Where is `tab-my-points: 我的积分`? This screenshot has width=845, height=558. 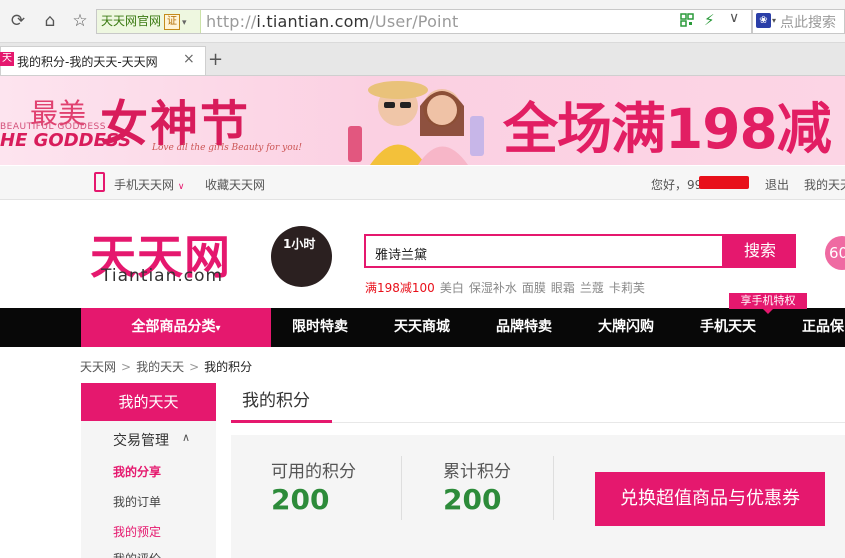
tab-my-points: 我的积分 is located at coordinates (276, 398).